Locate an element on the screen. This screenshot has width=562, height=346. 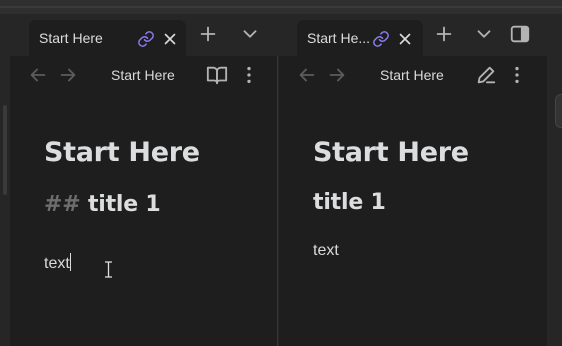
left-tab-bar: Start Here is located at coordinates (139, 35).